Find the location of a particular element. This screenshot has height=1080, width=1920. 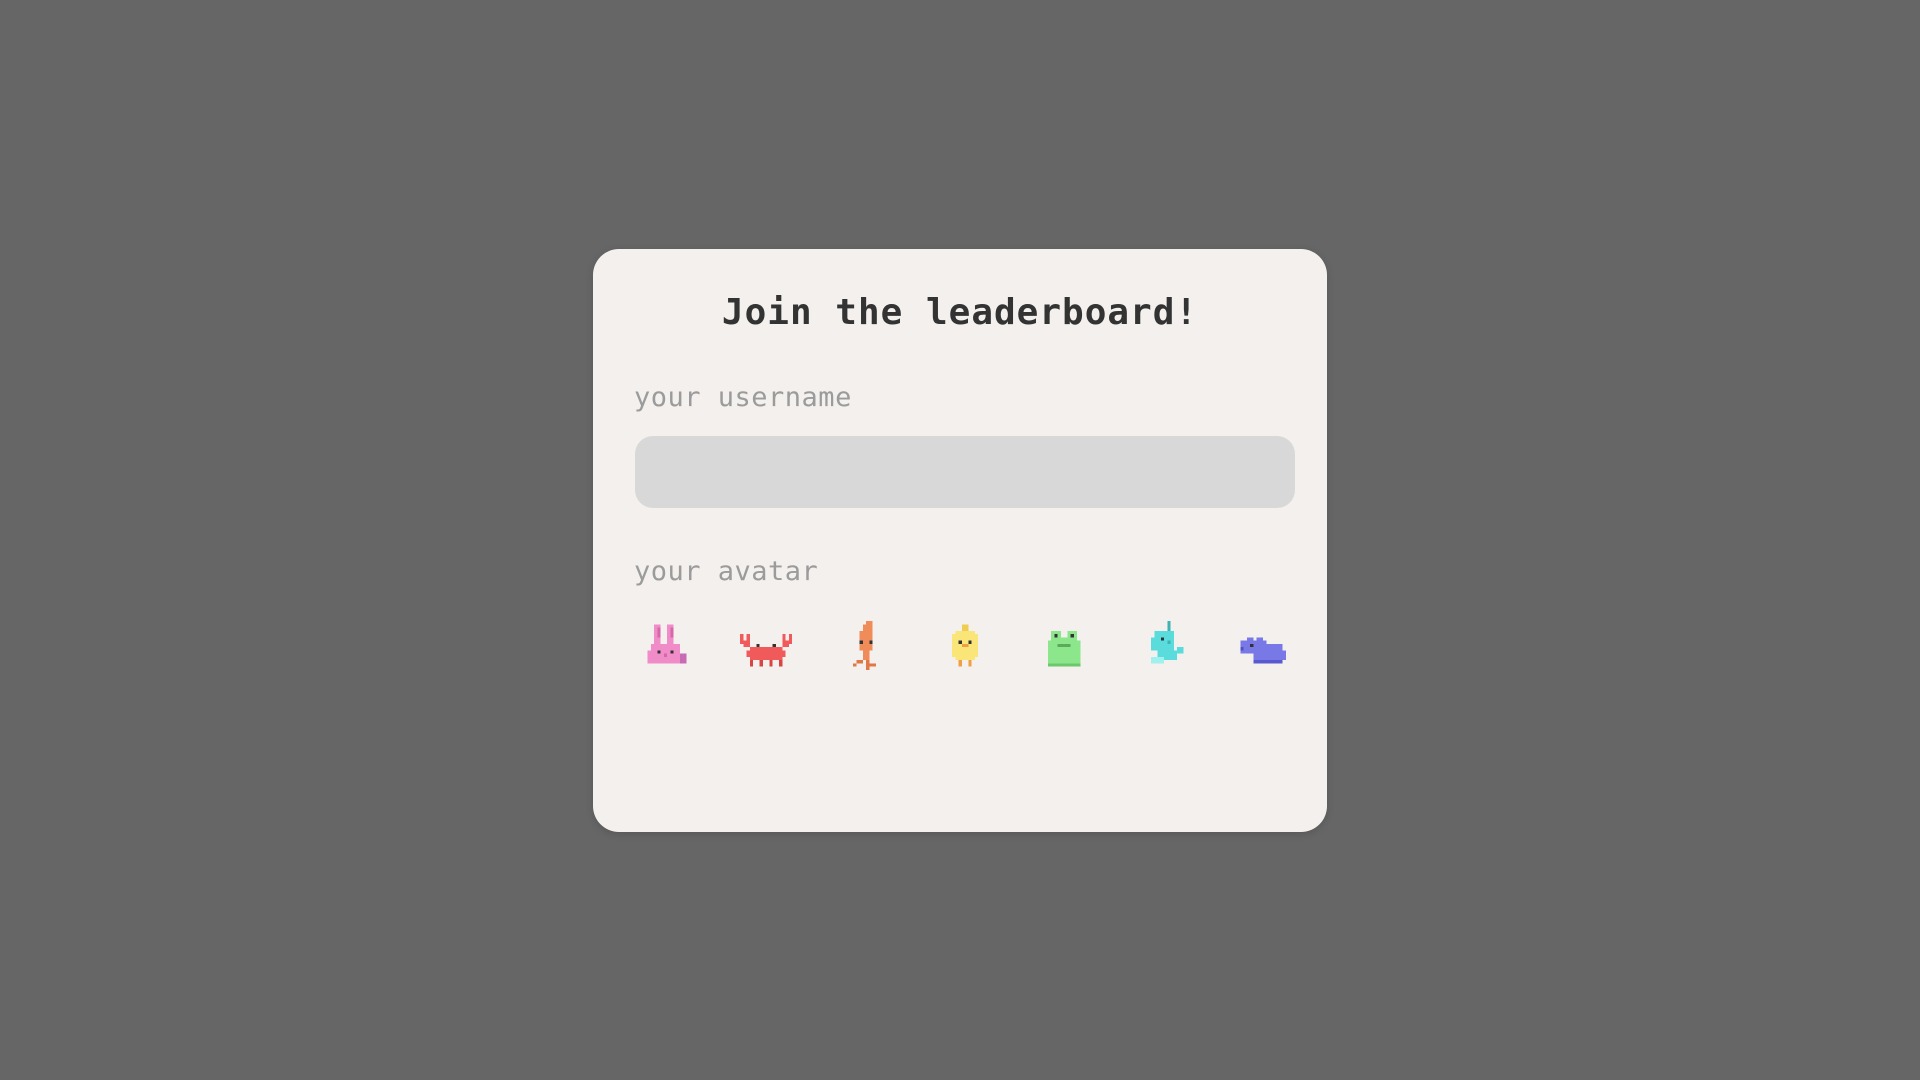

username-label: your username is located at coordinates (743, 397).